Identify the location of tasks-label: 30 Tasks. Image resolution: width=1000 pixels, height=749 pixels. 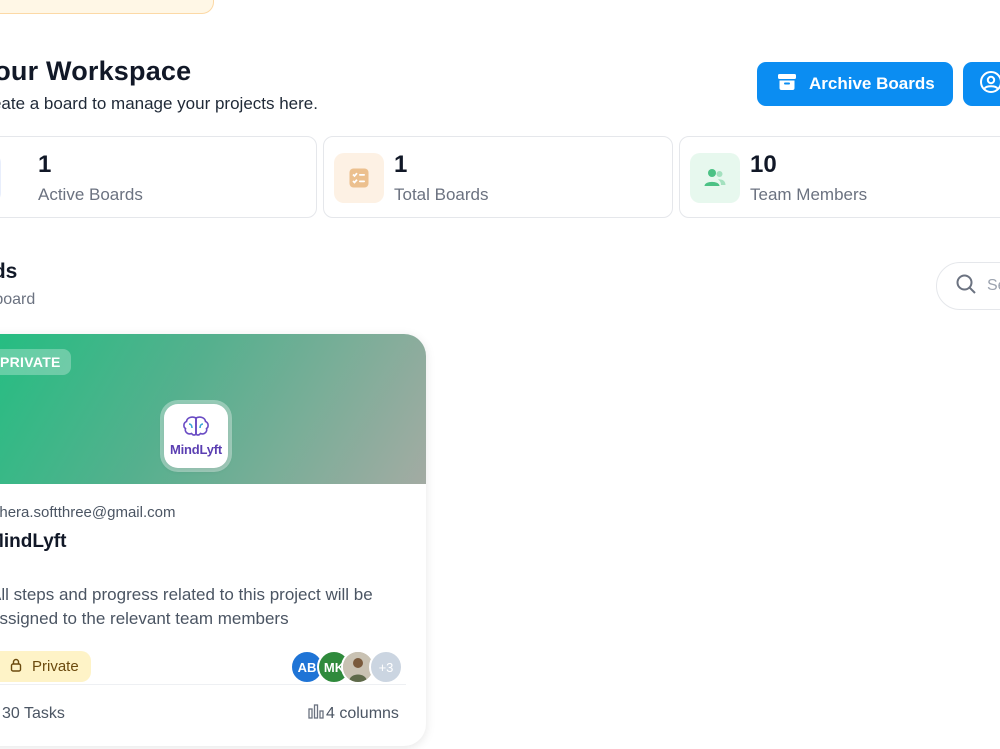
(33, 713).